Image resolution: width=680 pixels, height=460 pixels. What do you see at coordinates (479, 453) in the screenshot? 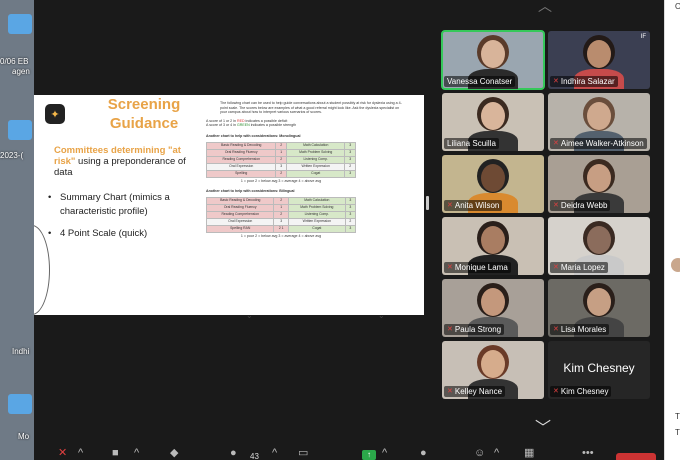
I see `reactions-icon: ☺` at bounding box center [479, 453].